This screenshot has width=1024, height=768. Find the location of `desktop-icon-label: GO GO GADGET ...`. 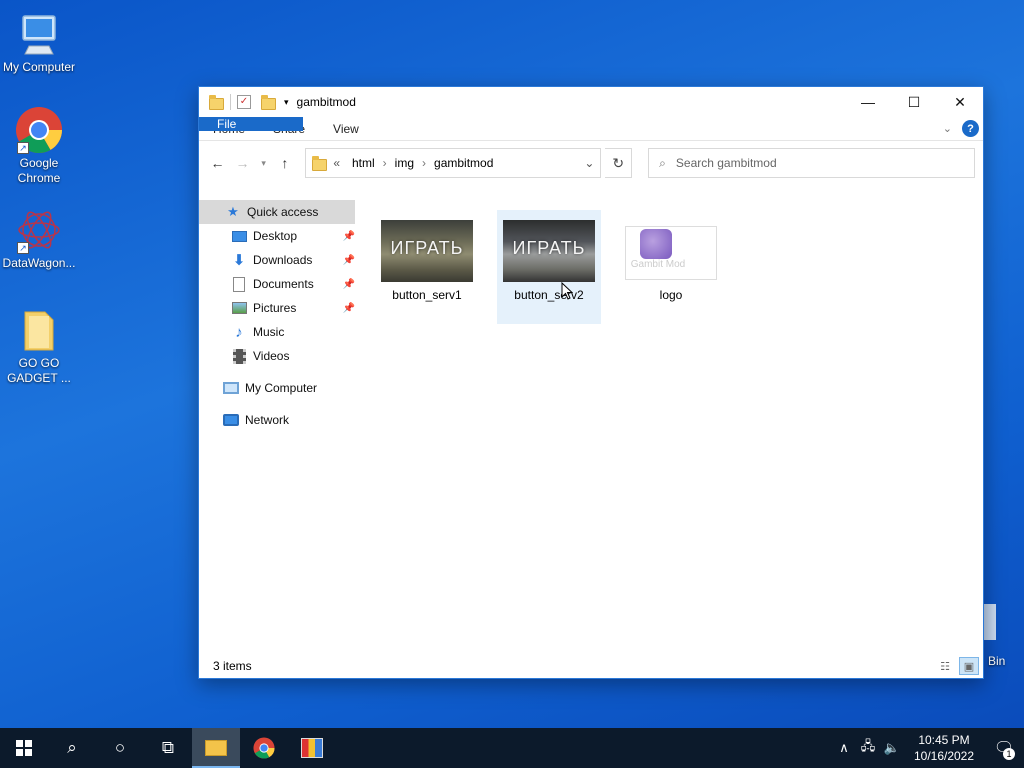

desktop-icon-label: GO GO GADGET ... is located at coordinates (39, 370).